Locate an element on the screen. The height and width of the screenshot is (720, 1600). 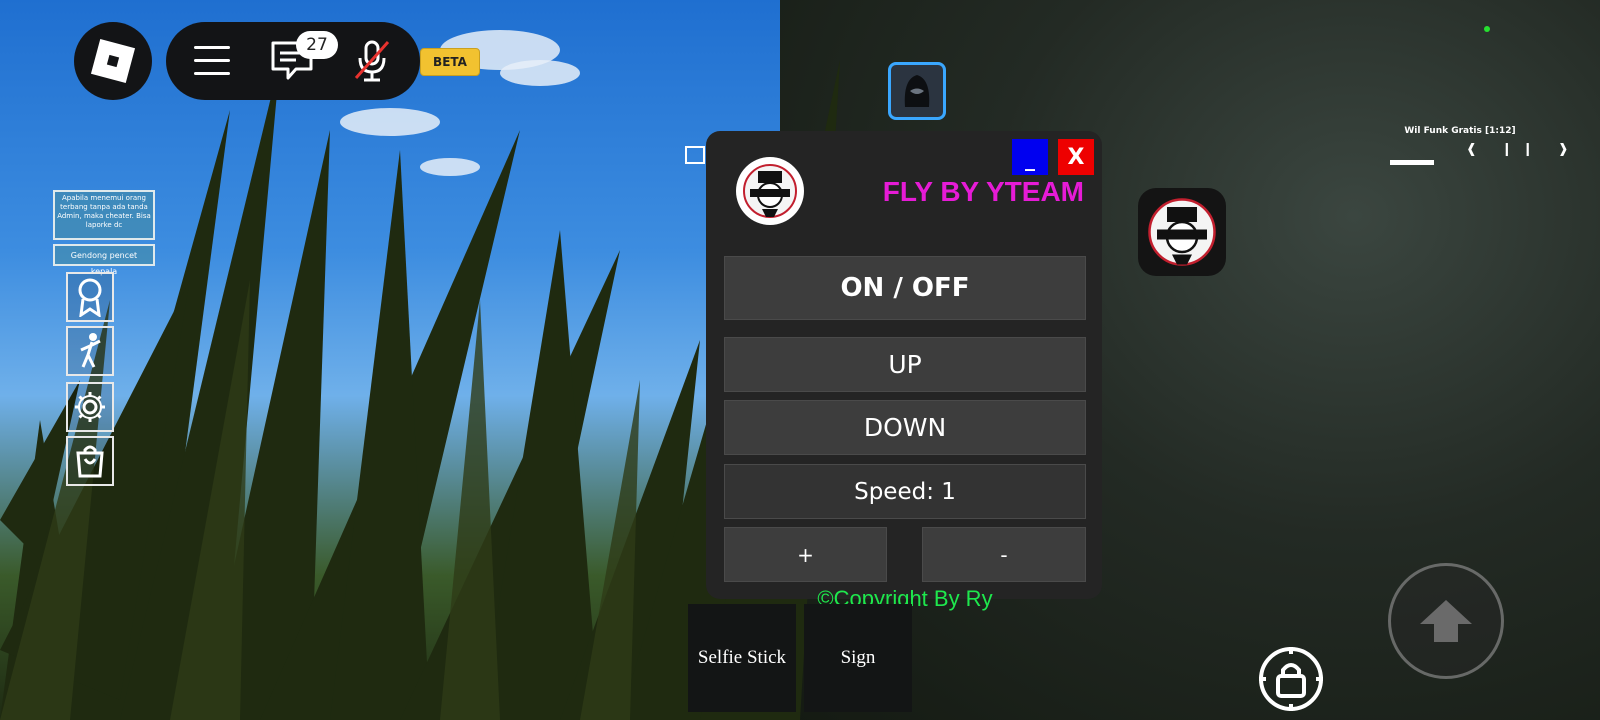
shopping-bag-icon is located at coordinates (90, 461).